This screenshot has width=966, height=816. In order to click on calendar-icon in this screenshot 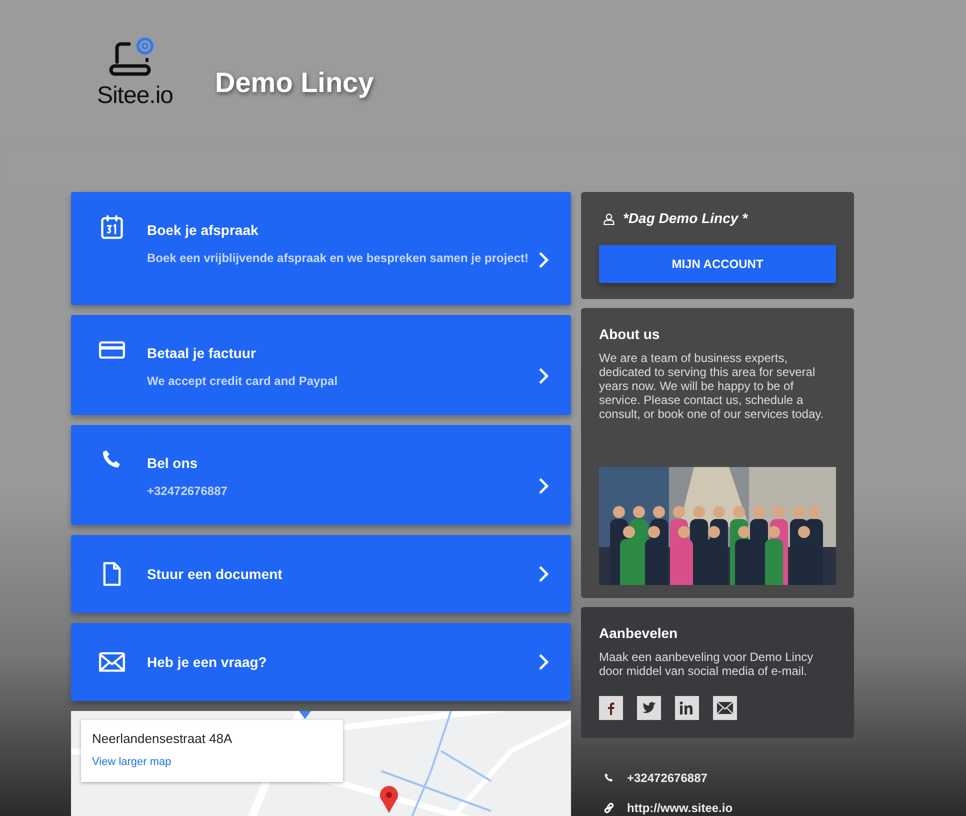, I will do `click(112, 227)`.